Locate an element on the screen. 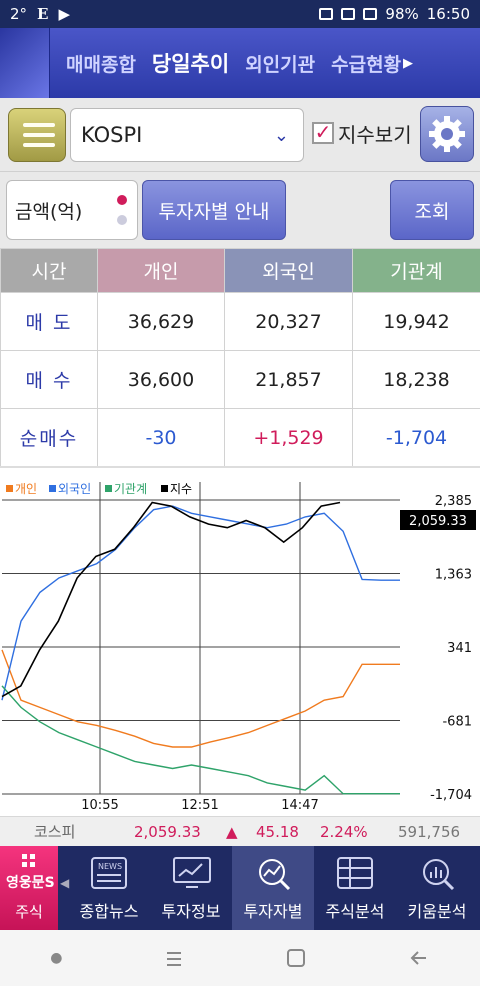 This screenshot has height=986, width=480. nav-item-by-investor: 투자자별 is located at coordinates (273, 888).